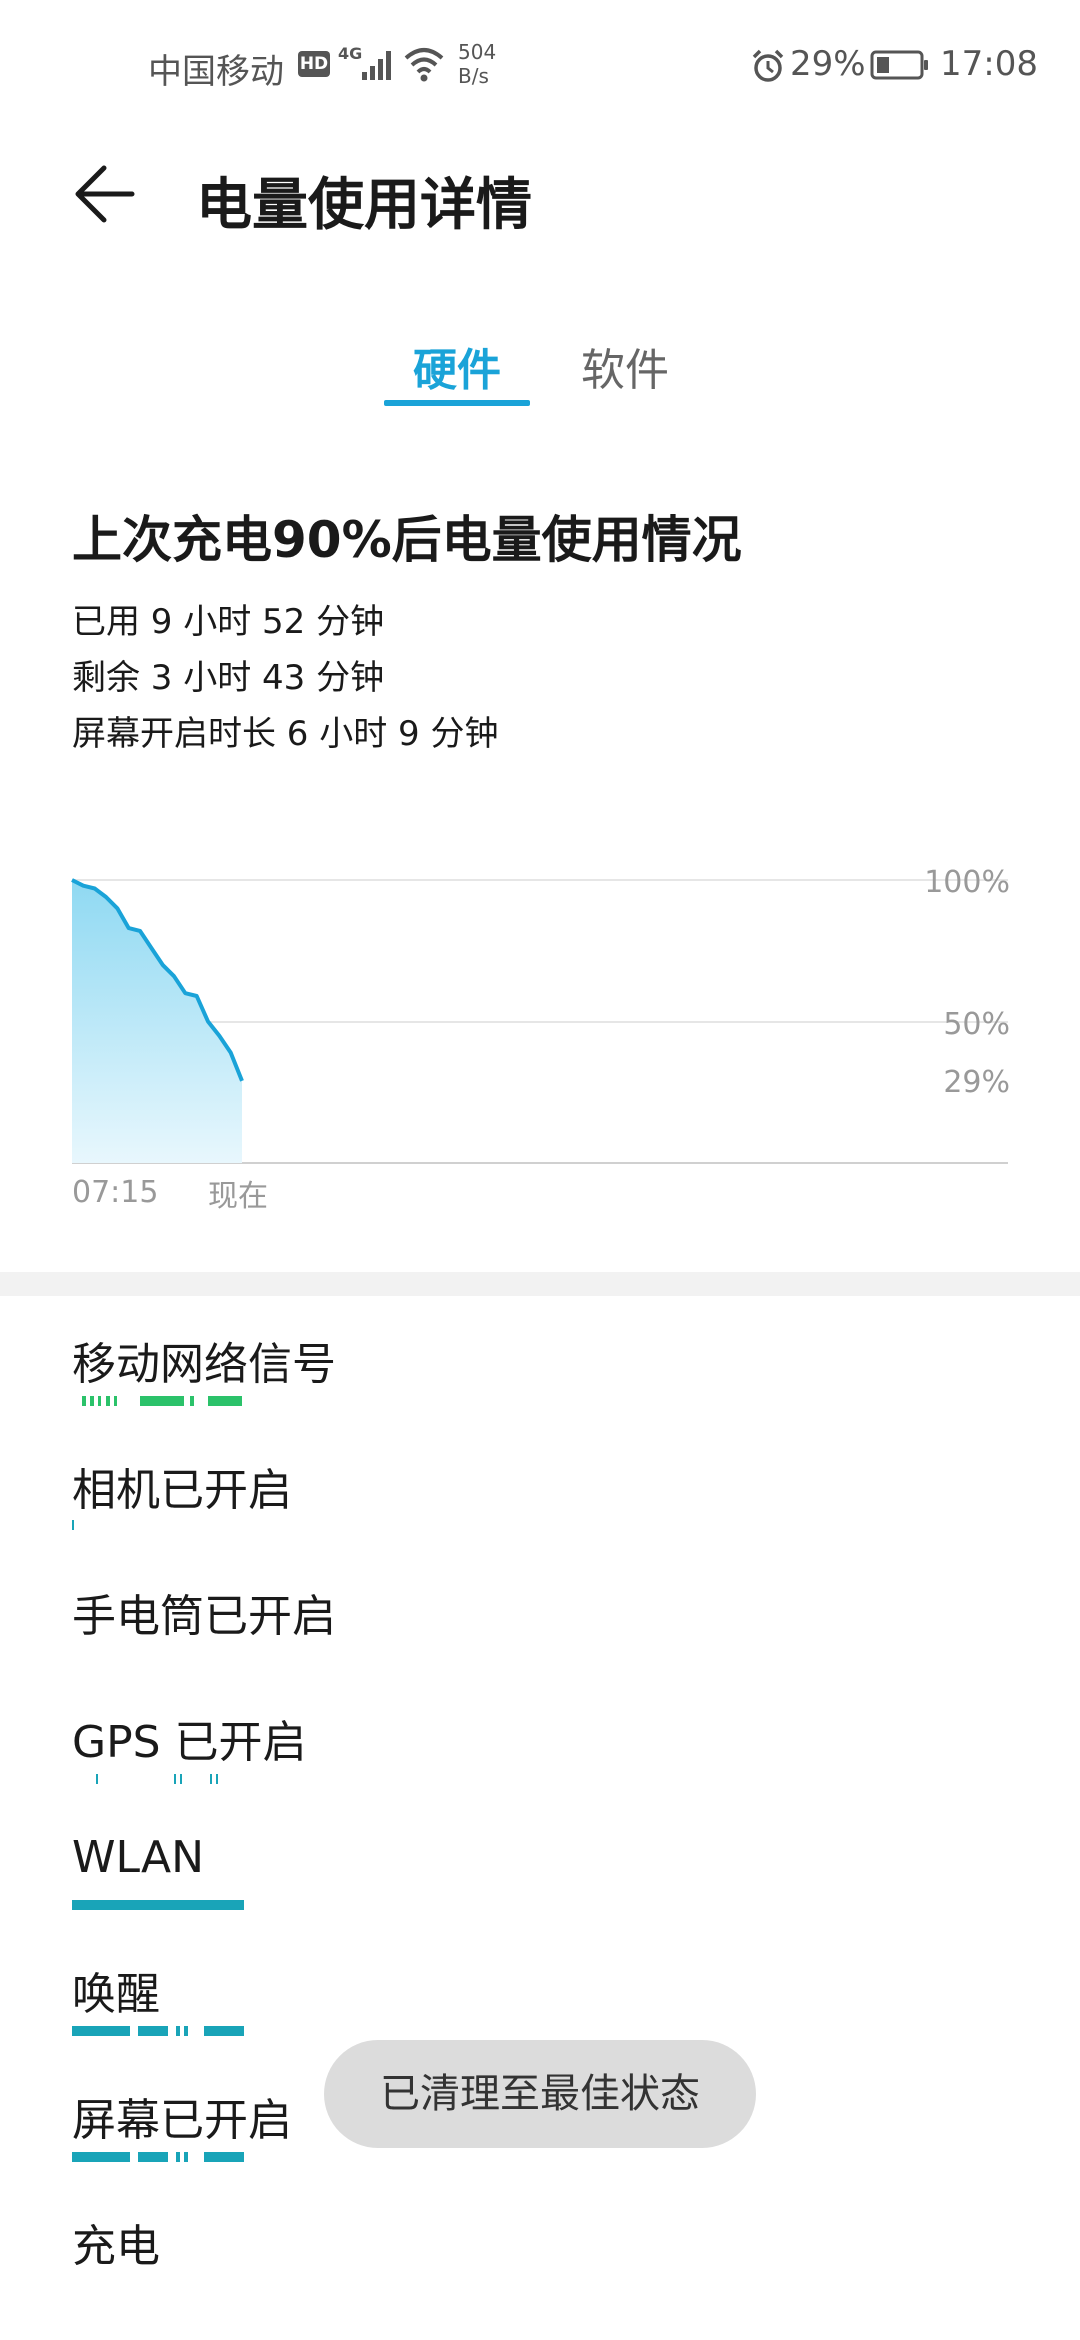 The image size is (1080, 2340). Describe the element at coordinates (976, 1082) in the screenshot. I see `y-tick-current: 29%` at that location.